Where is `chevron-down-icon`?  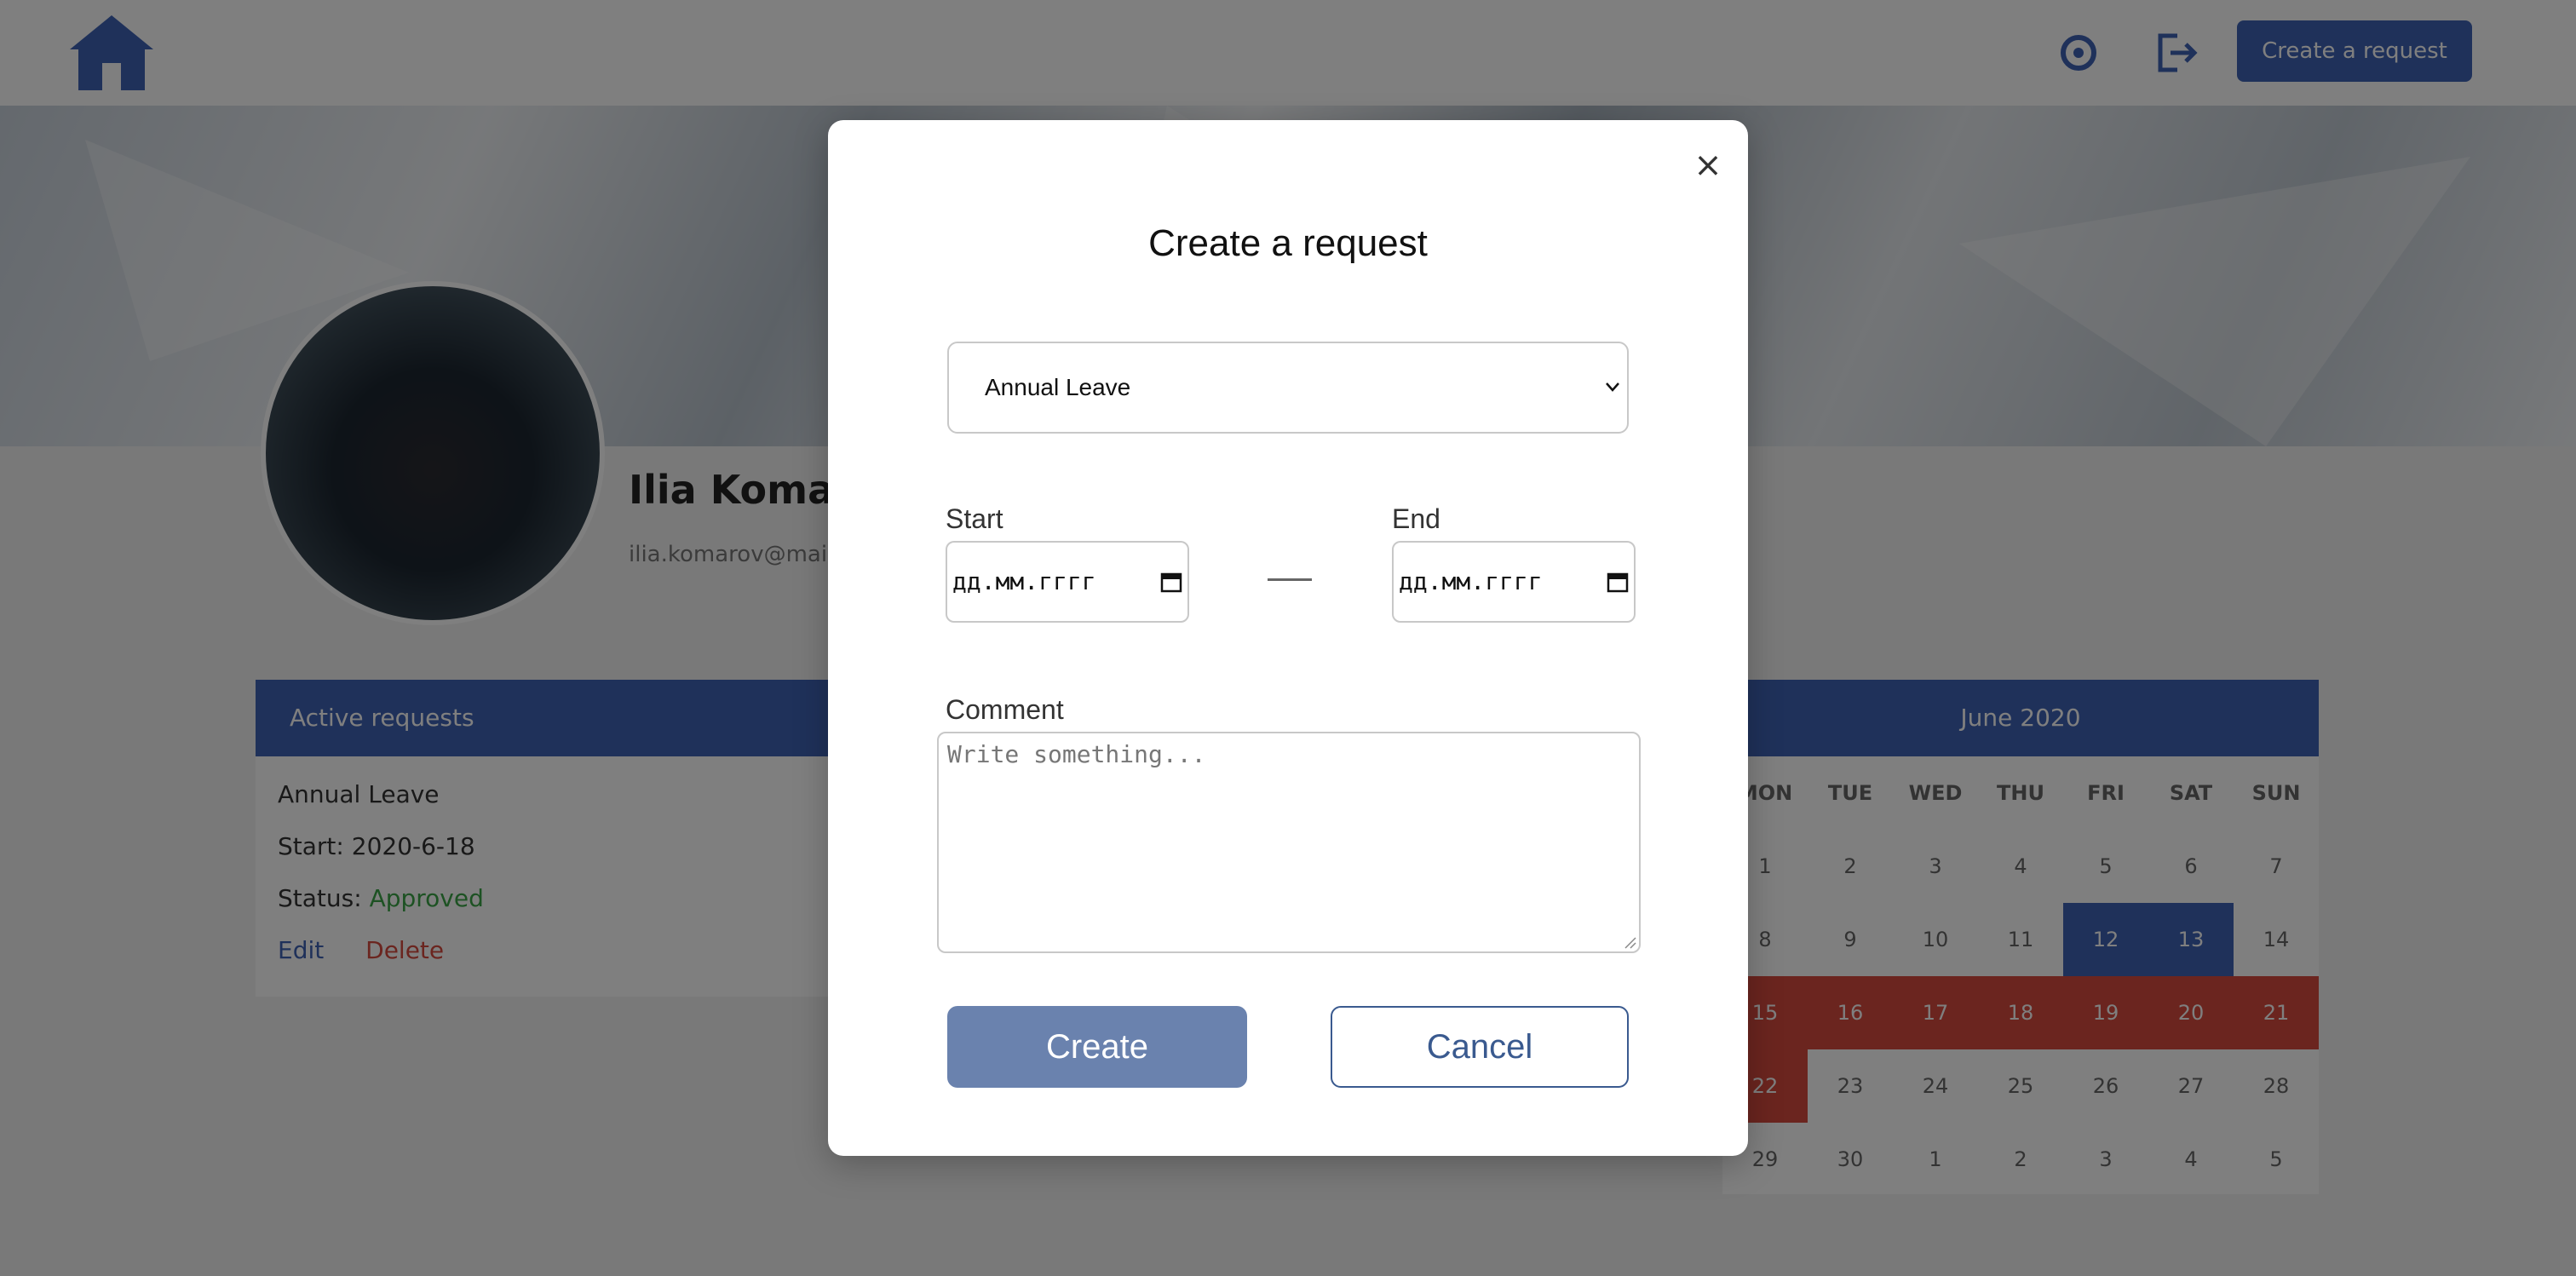
chevron-down-icon is located at coordinates (1612, 387).